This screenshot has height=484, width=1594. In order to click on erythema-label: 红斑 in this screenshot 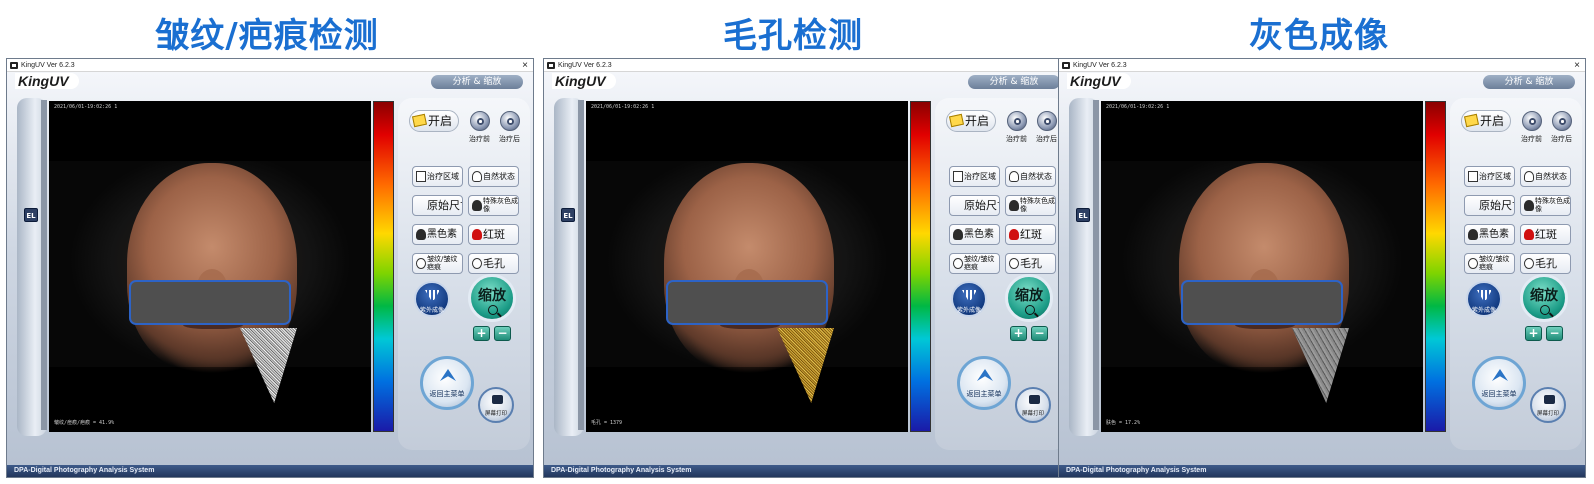, I will do `click(494, 234)`.